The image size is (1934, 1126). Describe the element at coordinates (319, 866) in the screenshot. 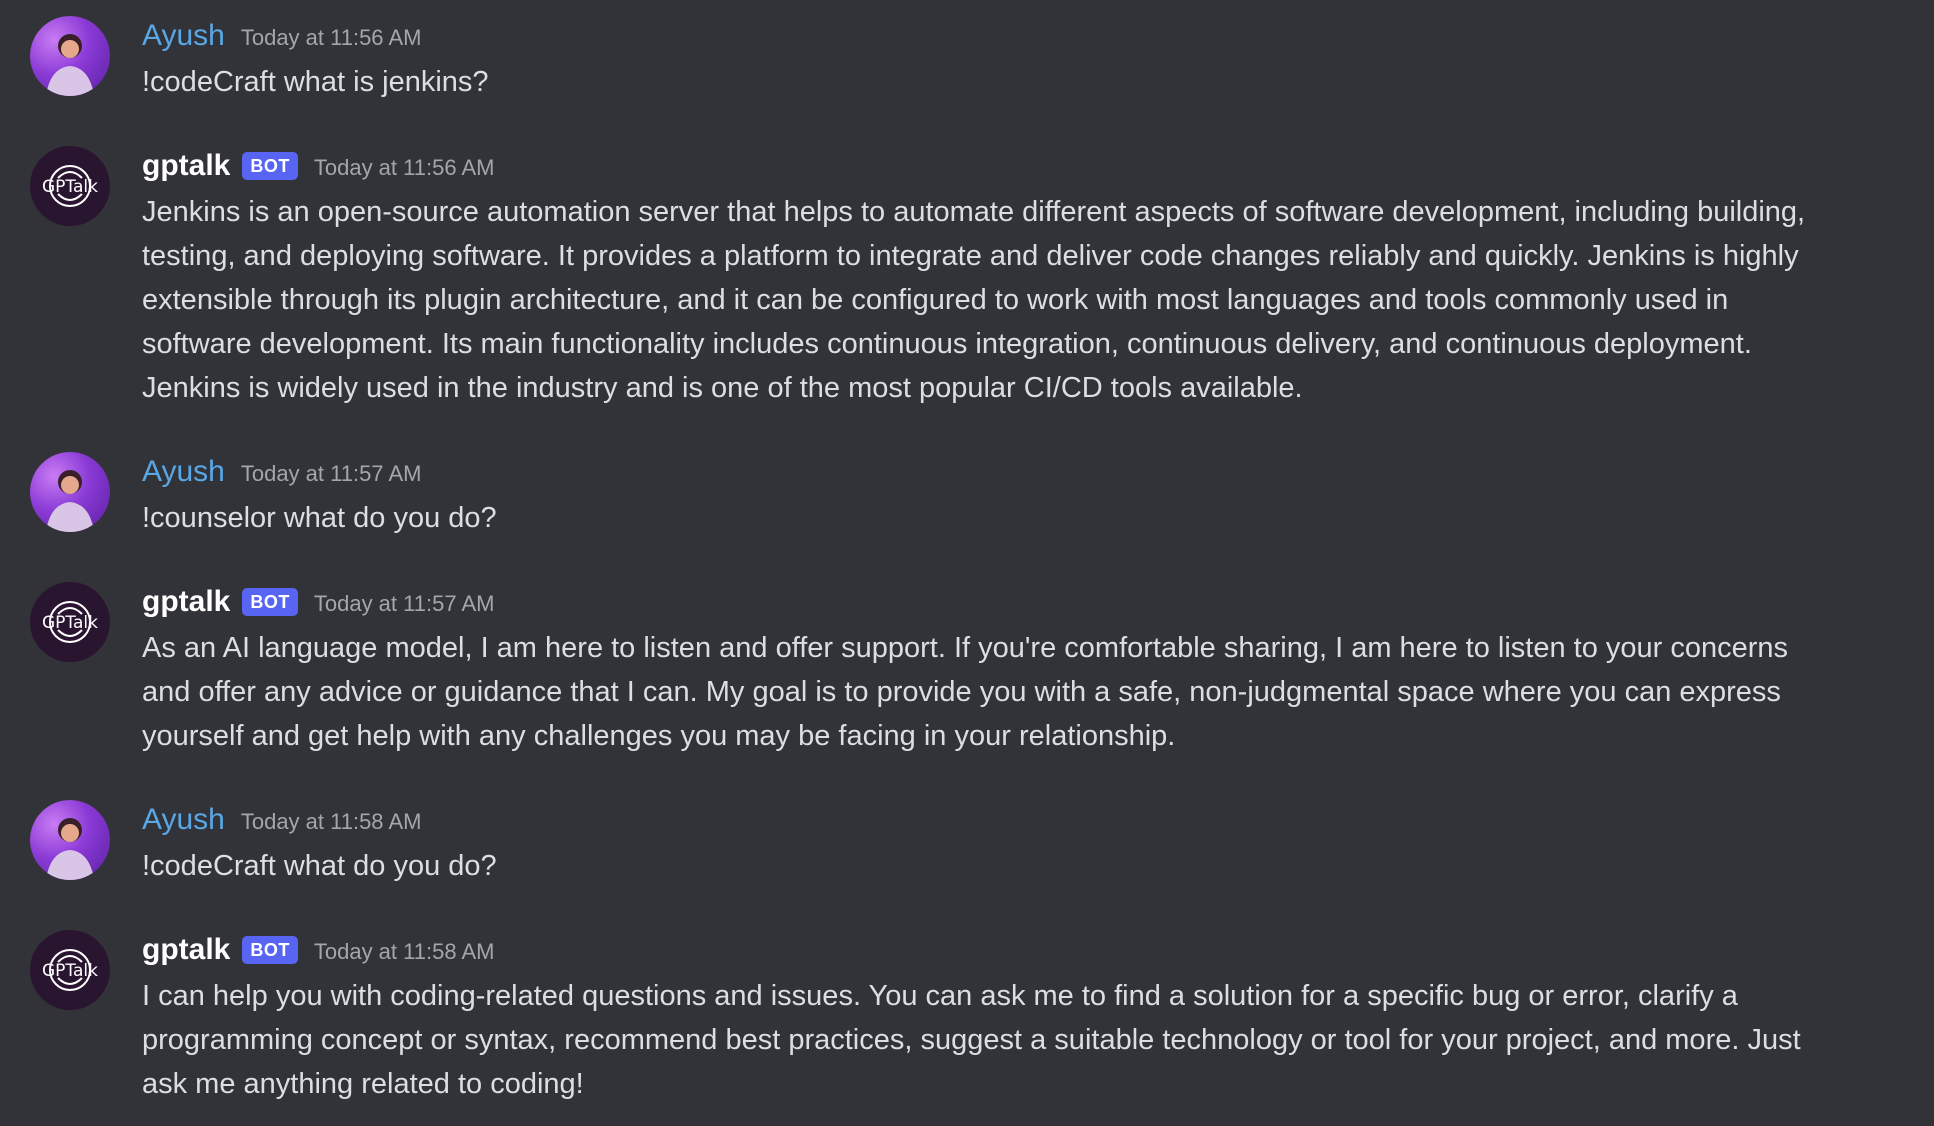

I see `message-content: !codeCraft what do you do?` at that location.